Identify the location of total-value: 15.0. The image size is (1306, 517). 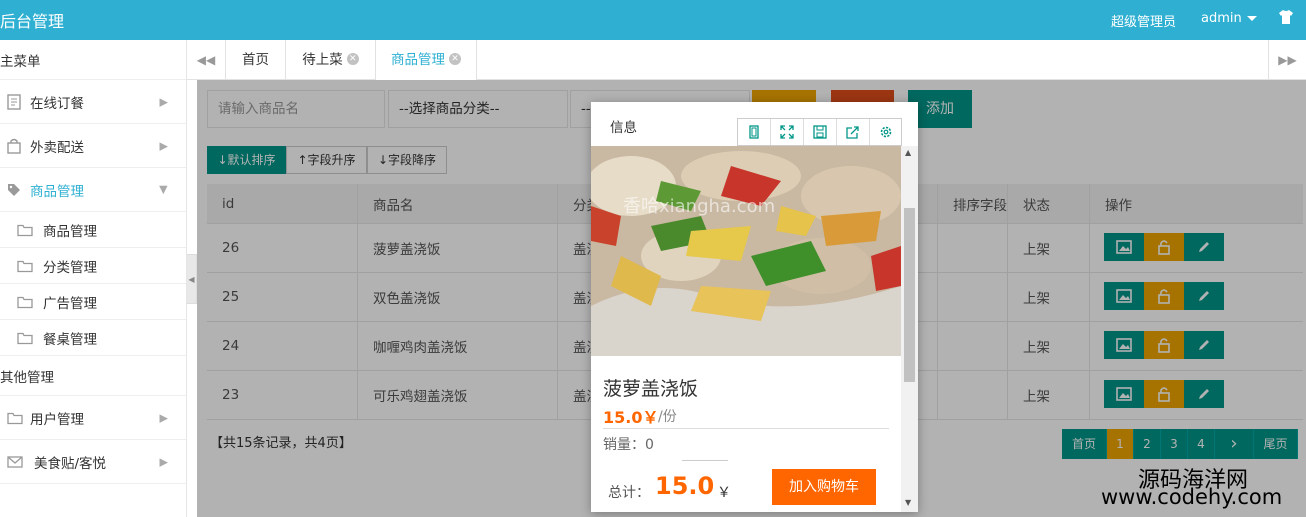
(685, 486).